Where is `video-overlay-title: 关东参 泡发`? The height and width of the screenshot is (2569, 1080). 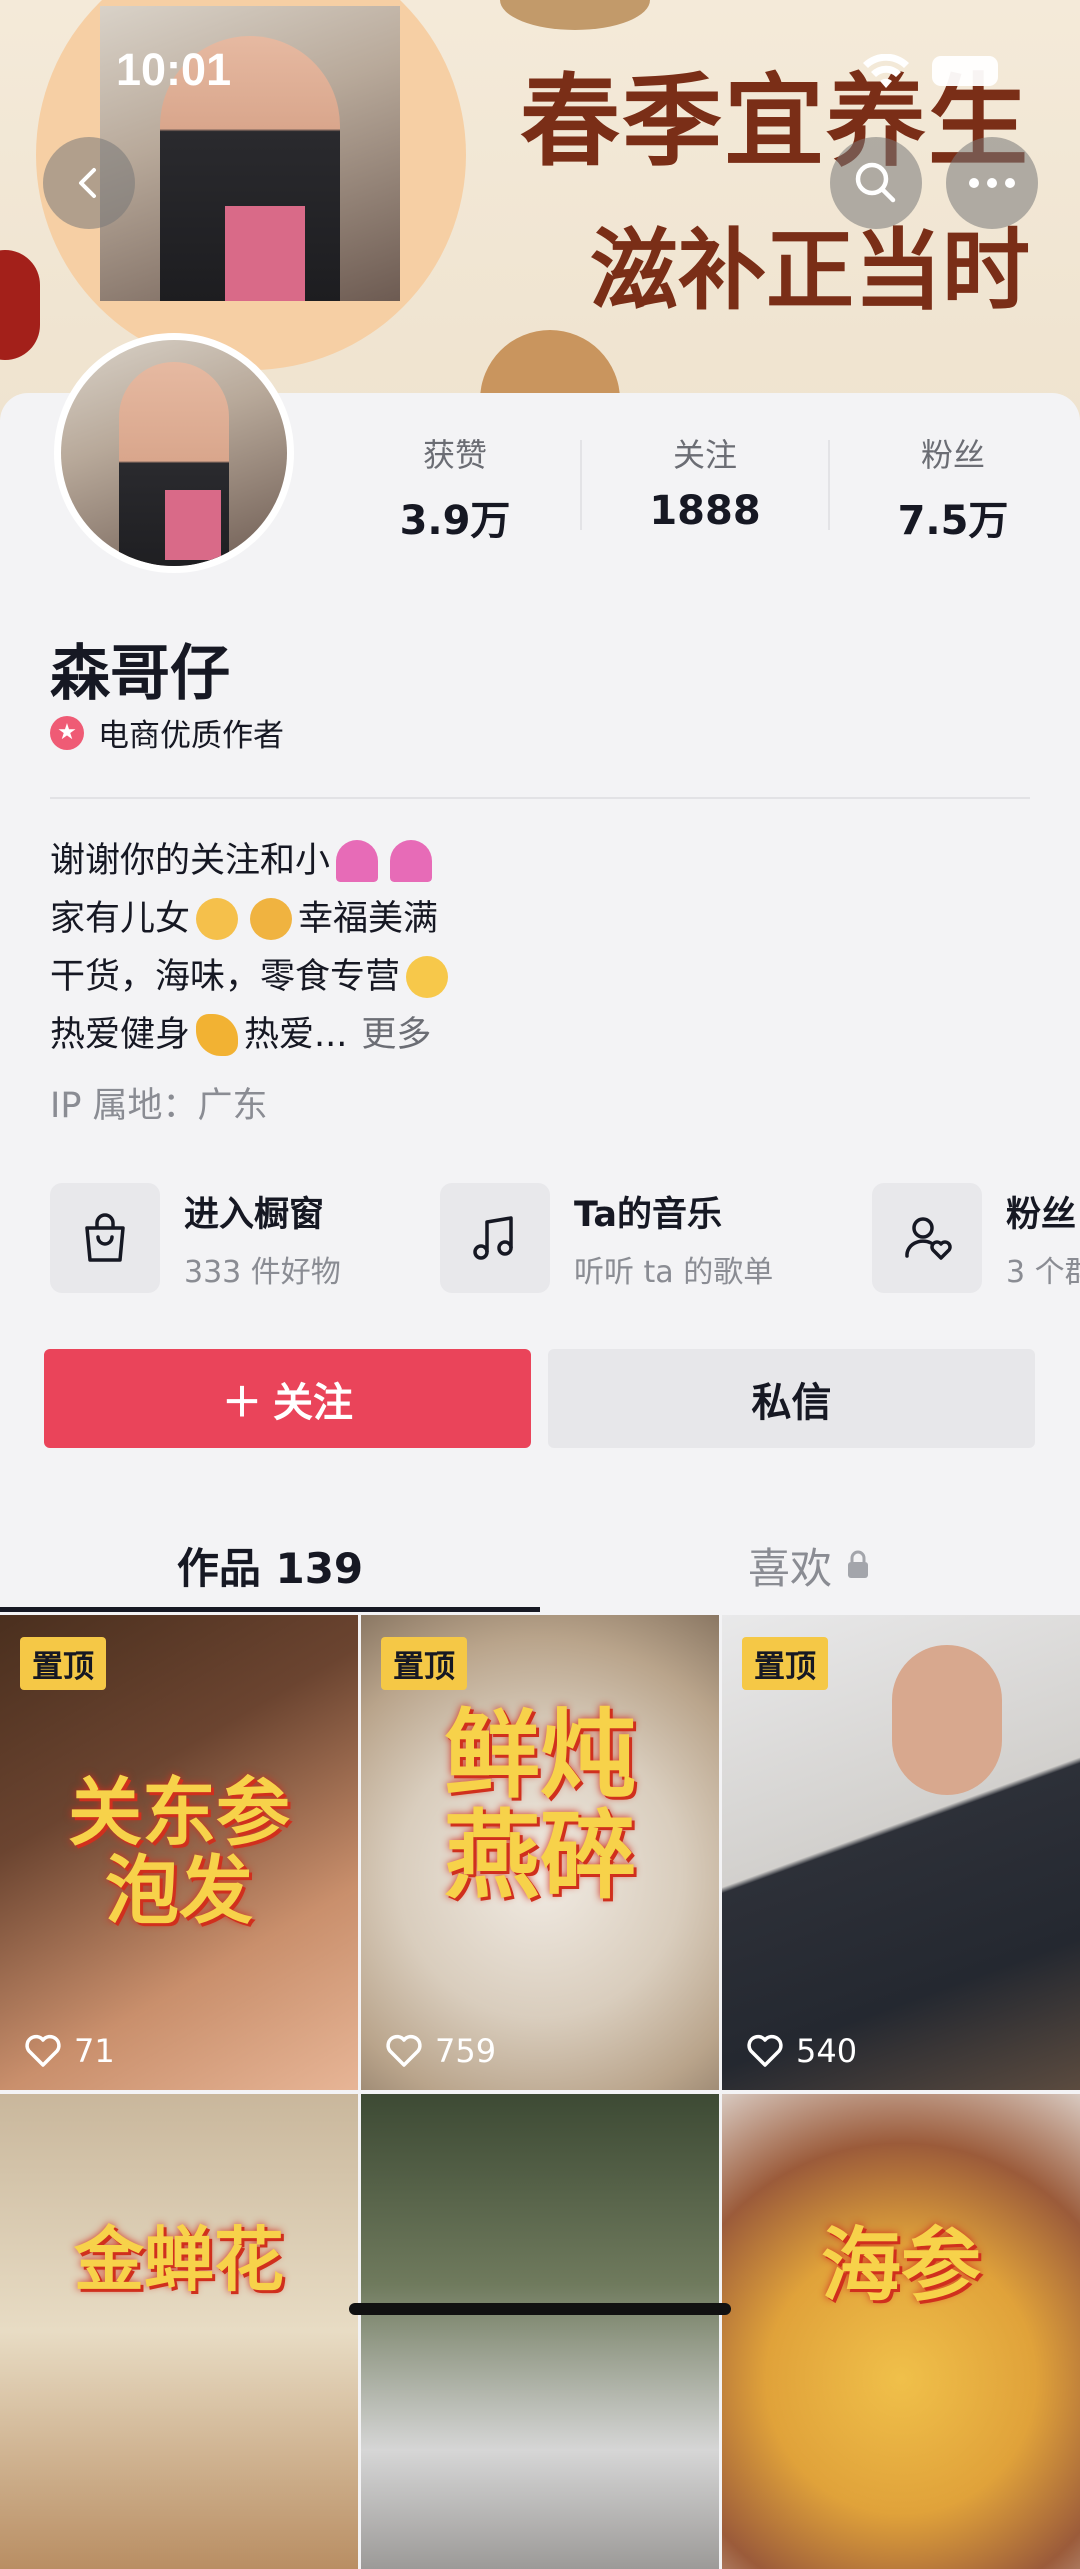 video-overlay-title: 关东参 泡发 is located at coordinates (179, 1852).